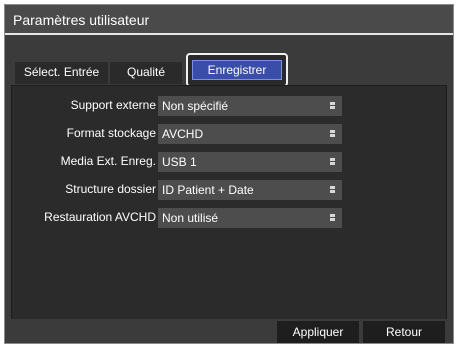  What do you see at coordinates (250, 134) in the screenshot?
I see `storage-format-select: AVCHD` at bounding box center [250, 134].